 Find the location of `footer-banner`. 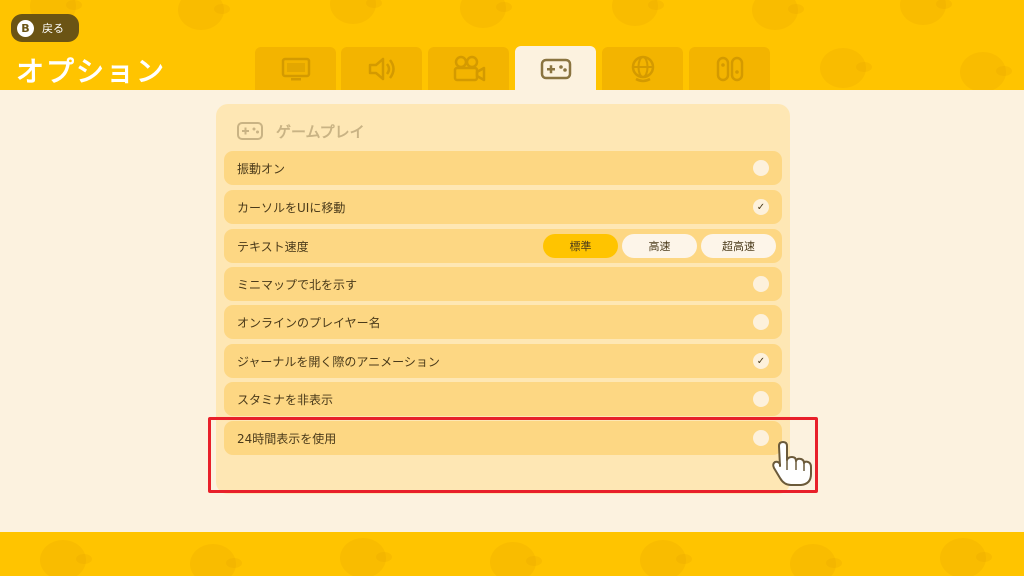

footer-banner is located at coordinates (512, 554).